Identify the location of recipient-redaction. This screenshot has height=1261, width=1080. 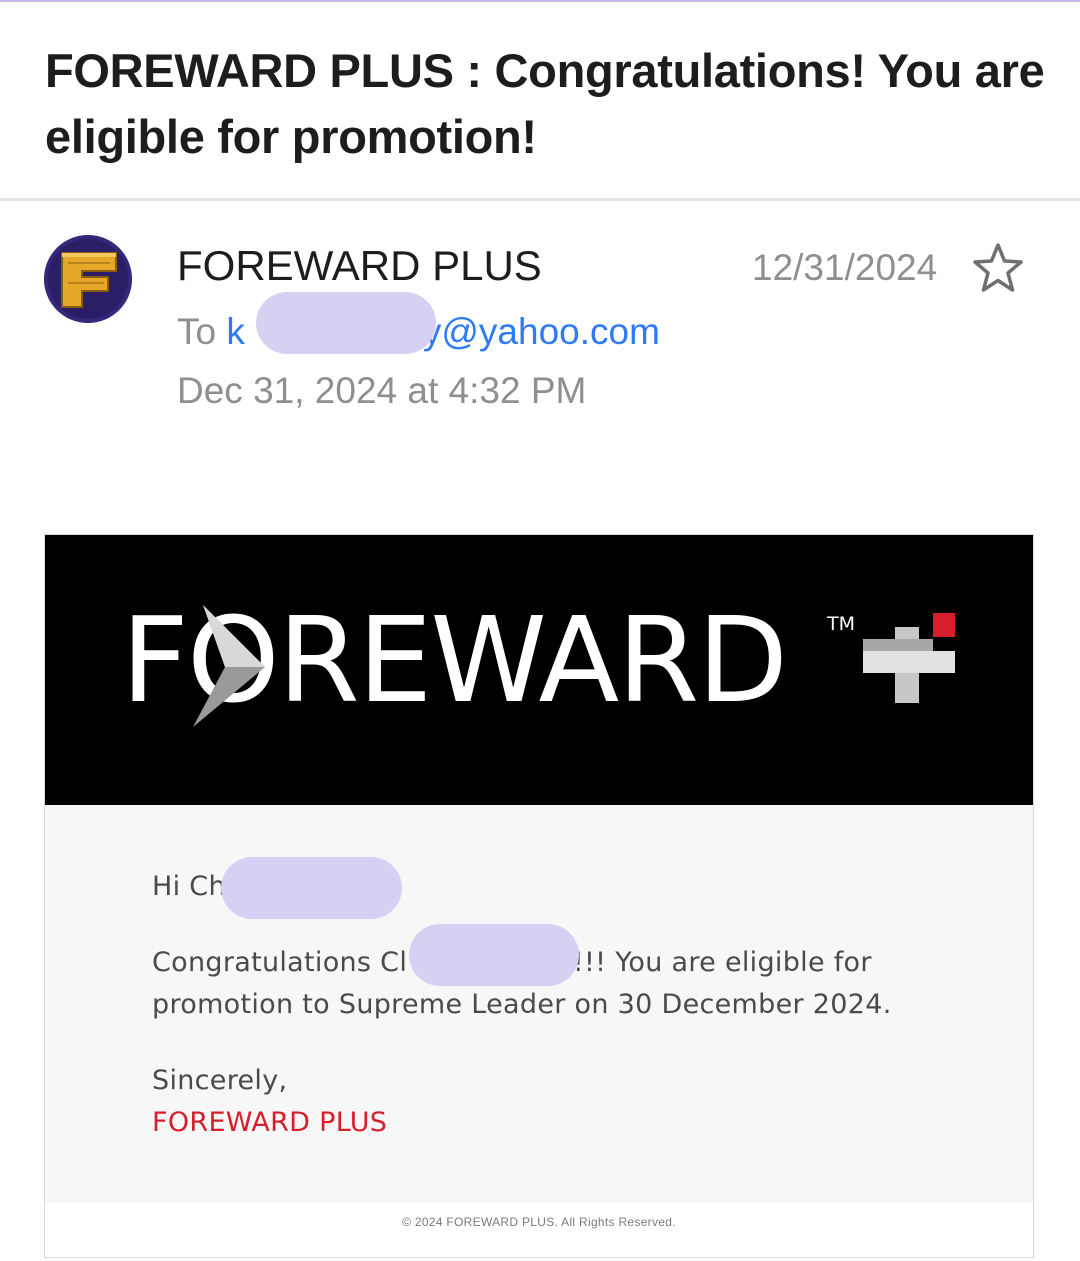
(346, 323).